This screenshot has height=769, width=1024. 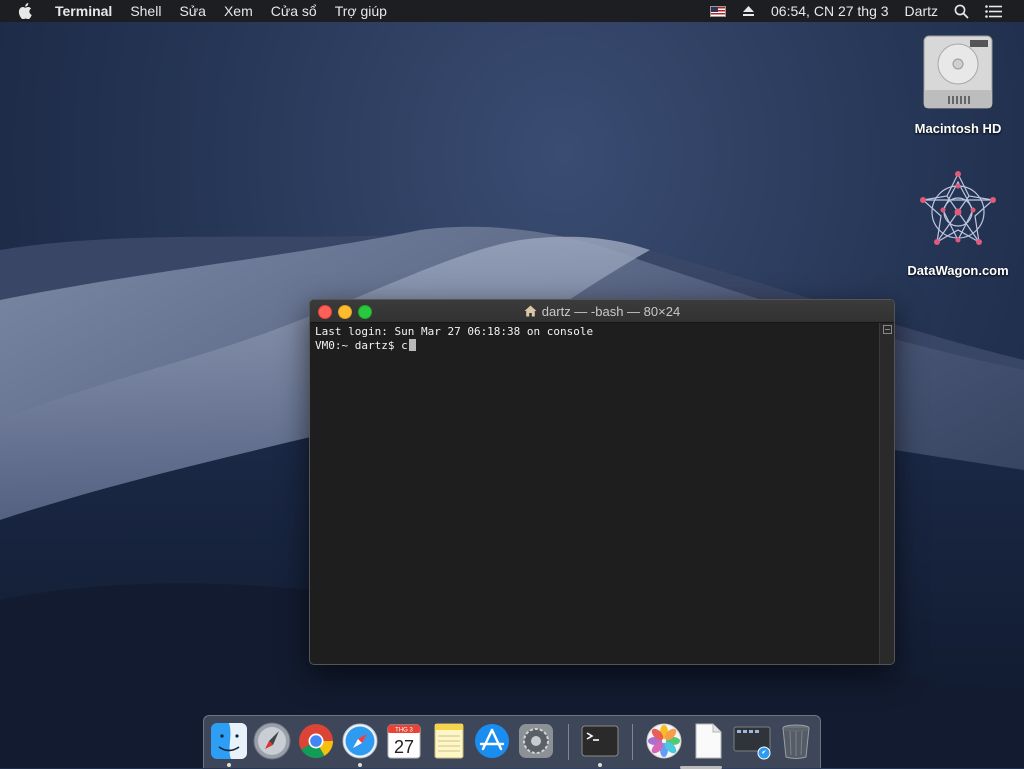 I want to click on dock: THG 3 27, so click(x=512, y=742).